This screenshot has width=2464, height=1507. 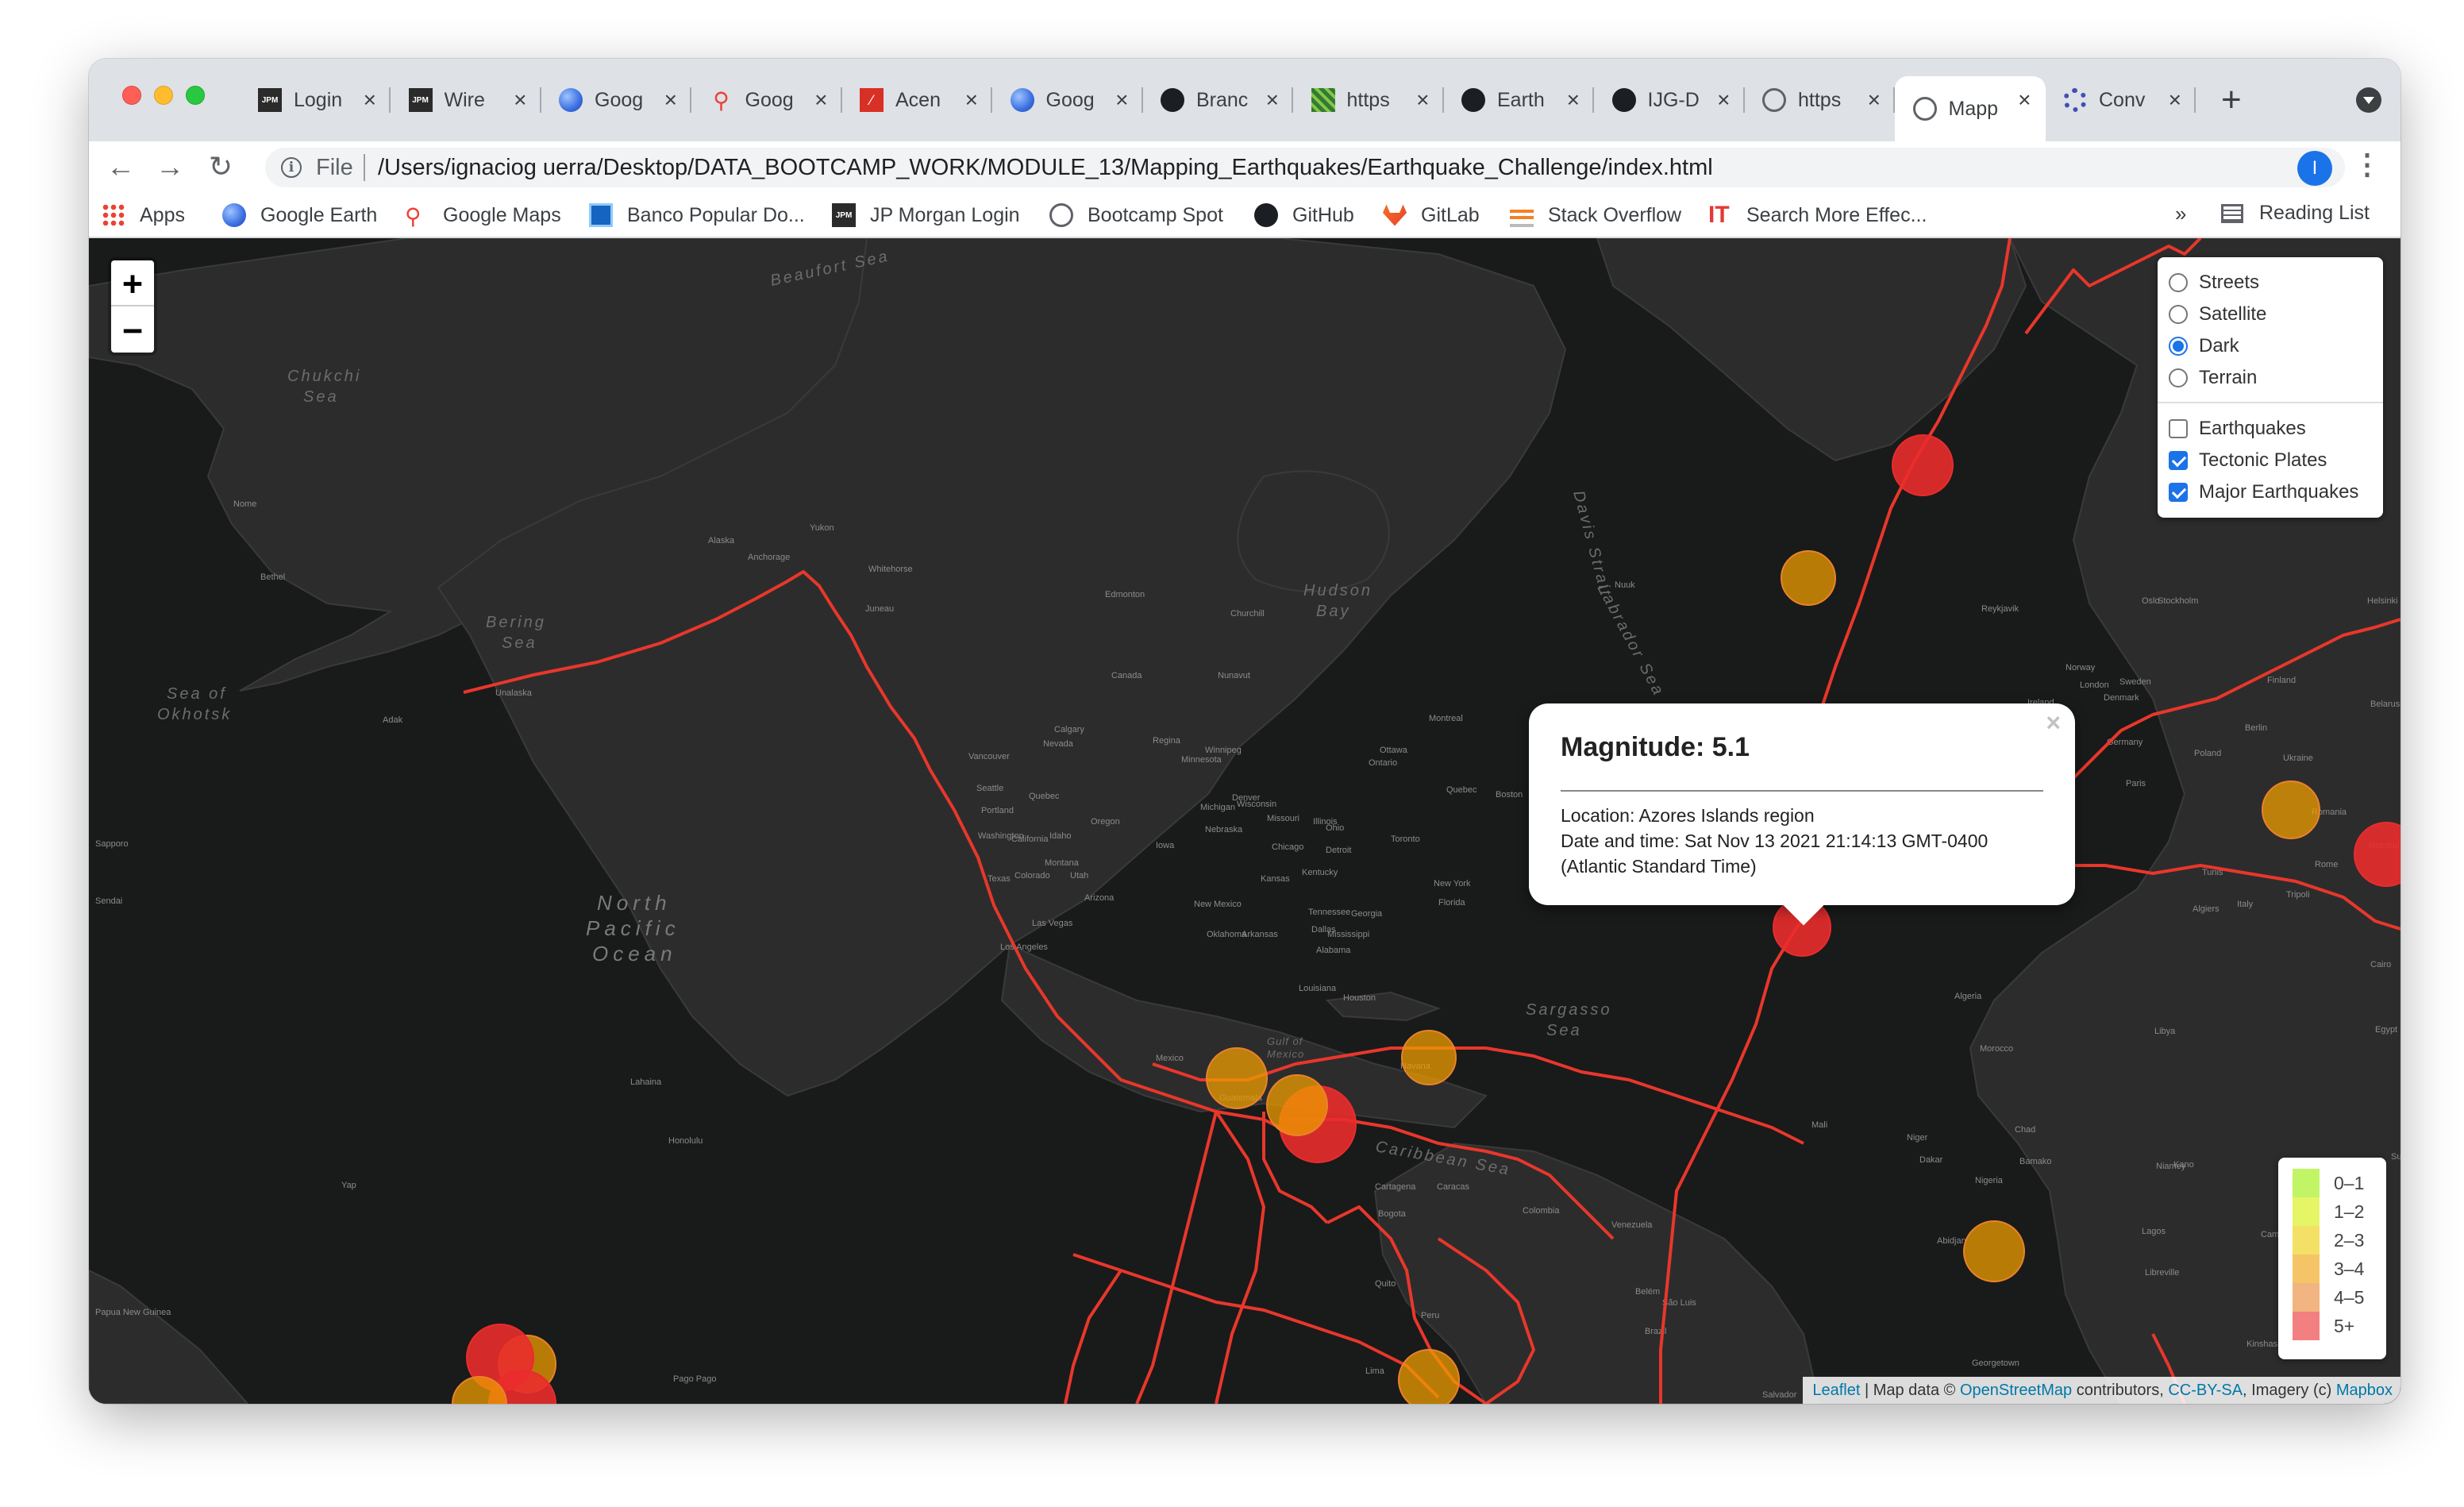 I want to click on forward-button: →, so click(x=169, y=167).